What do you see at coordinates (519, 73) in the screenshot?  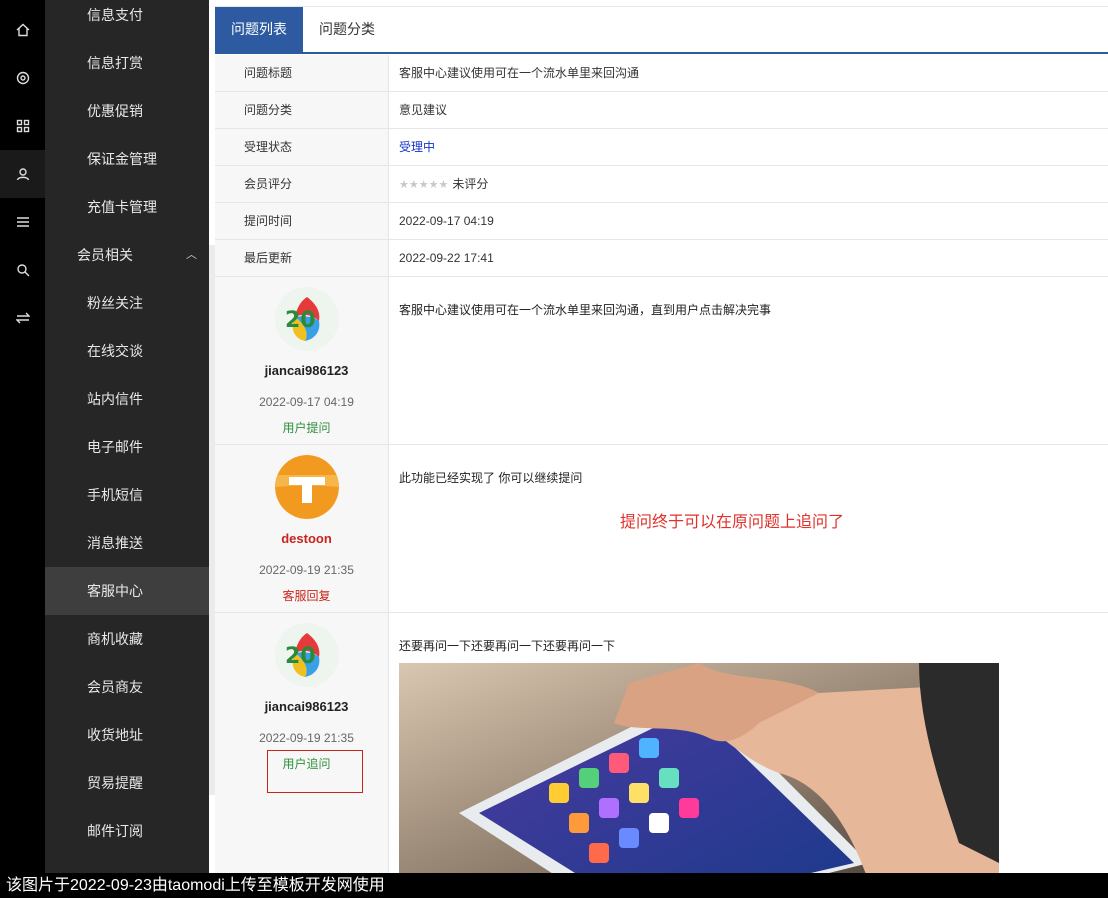 I see `info-value: 客服中心建议使用可在一个流水单里来回沟通` at bounding box center [519, 73].